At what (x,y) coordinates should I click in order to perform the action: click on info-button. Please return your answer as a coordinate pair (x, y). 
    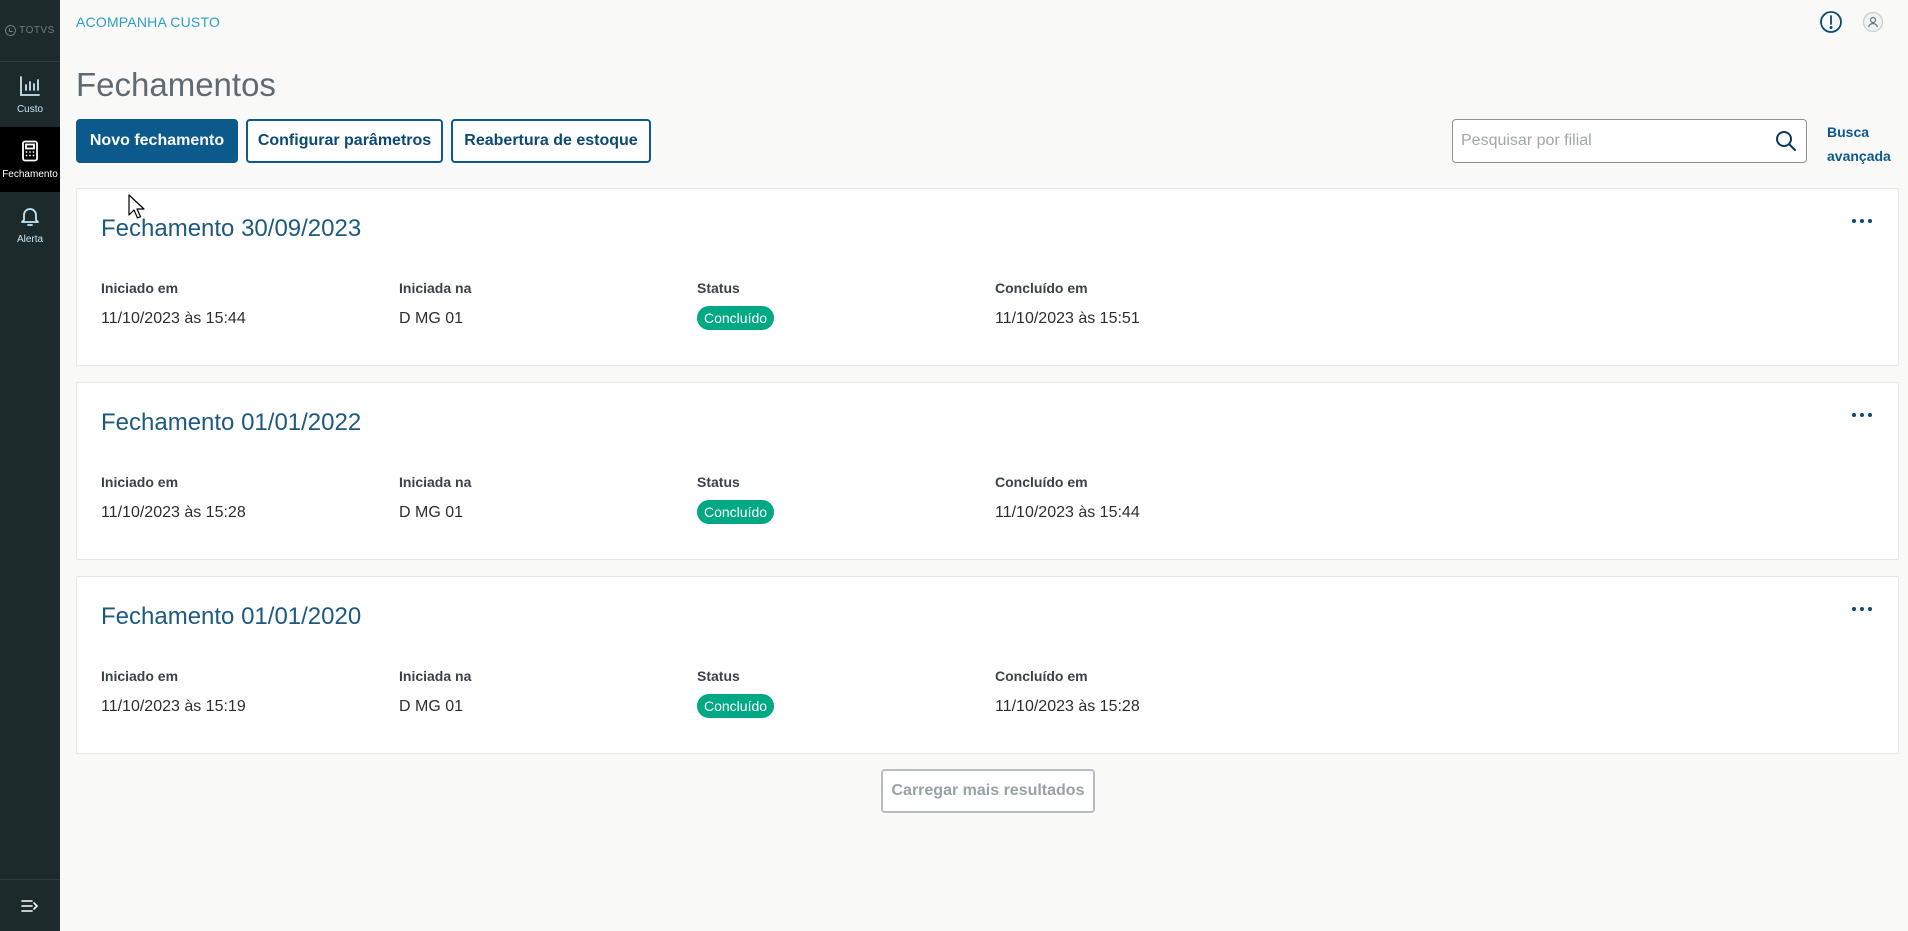
    Looking at the image, I should click on (1831, 24).